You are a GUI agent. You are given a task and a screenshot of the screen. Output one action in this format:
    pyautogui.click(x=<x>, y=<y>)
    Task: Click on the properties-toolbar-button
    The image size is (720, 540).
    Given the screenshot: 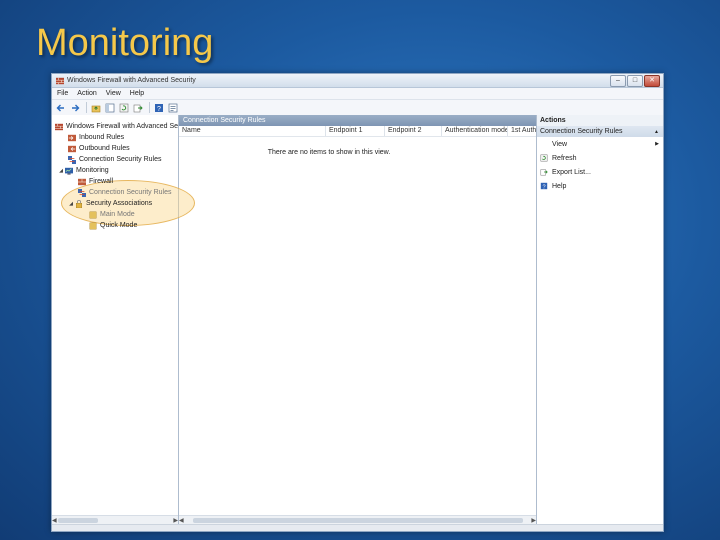 What is the action you would take?
    pyautogui.click(x=172, y=107)
    